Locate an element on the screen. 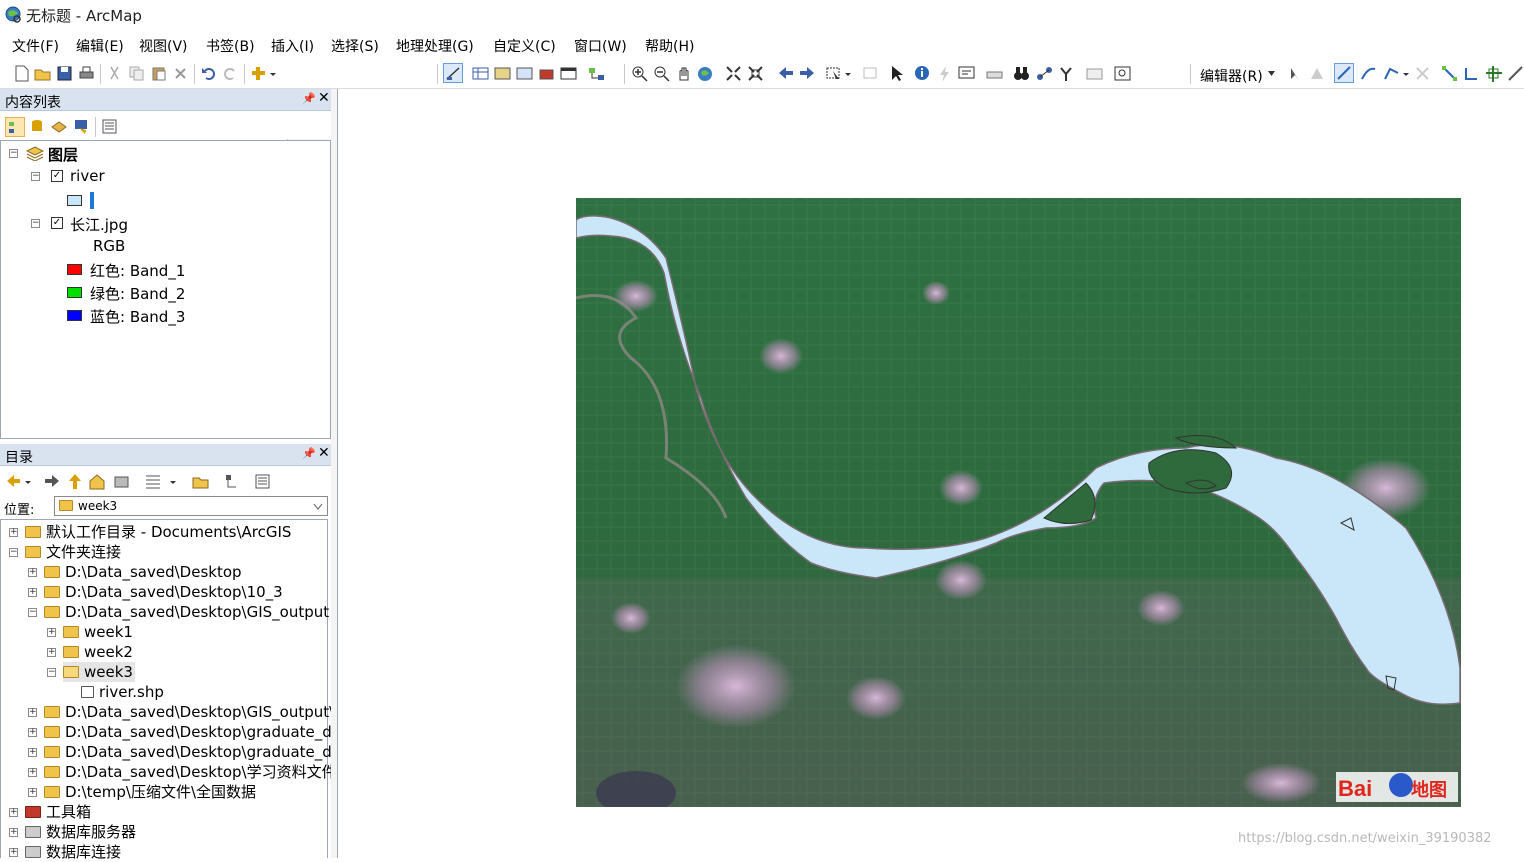 This screenshot has width=1524, height=862. save-icon is located at coordinates (64, 73).